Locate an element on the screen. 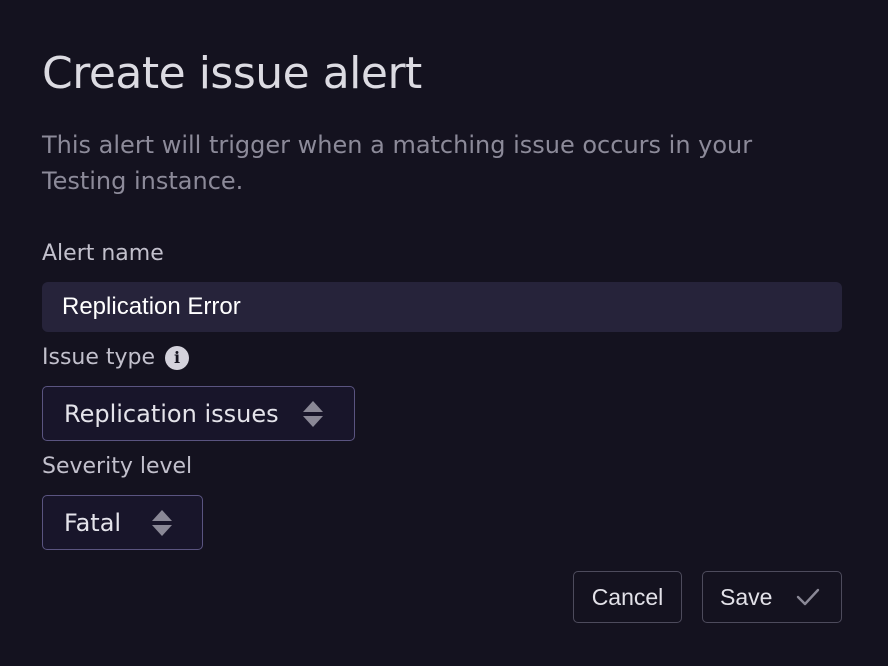 This screenshot has width=888, height=666. info-icon: i is located at coordinates (177, 357).